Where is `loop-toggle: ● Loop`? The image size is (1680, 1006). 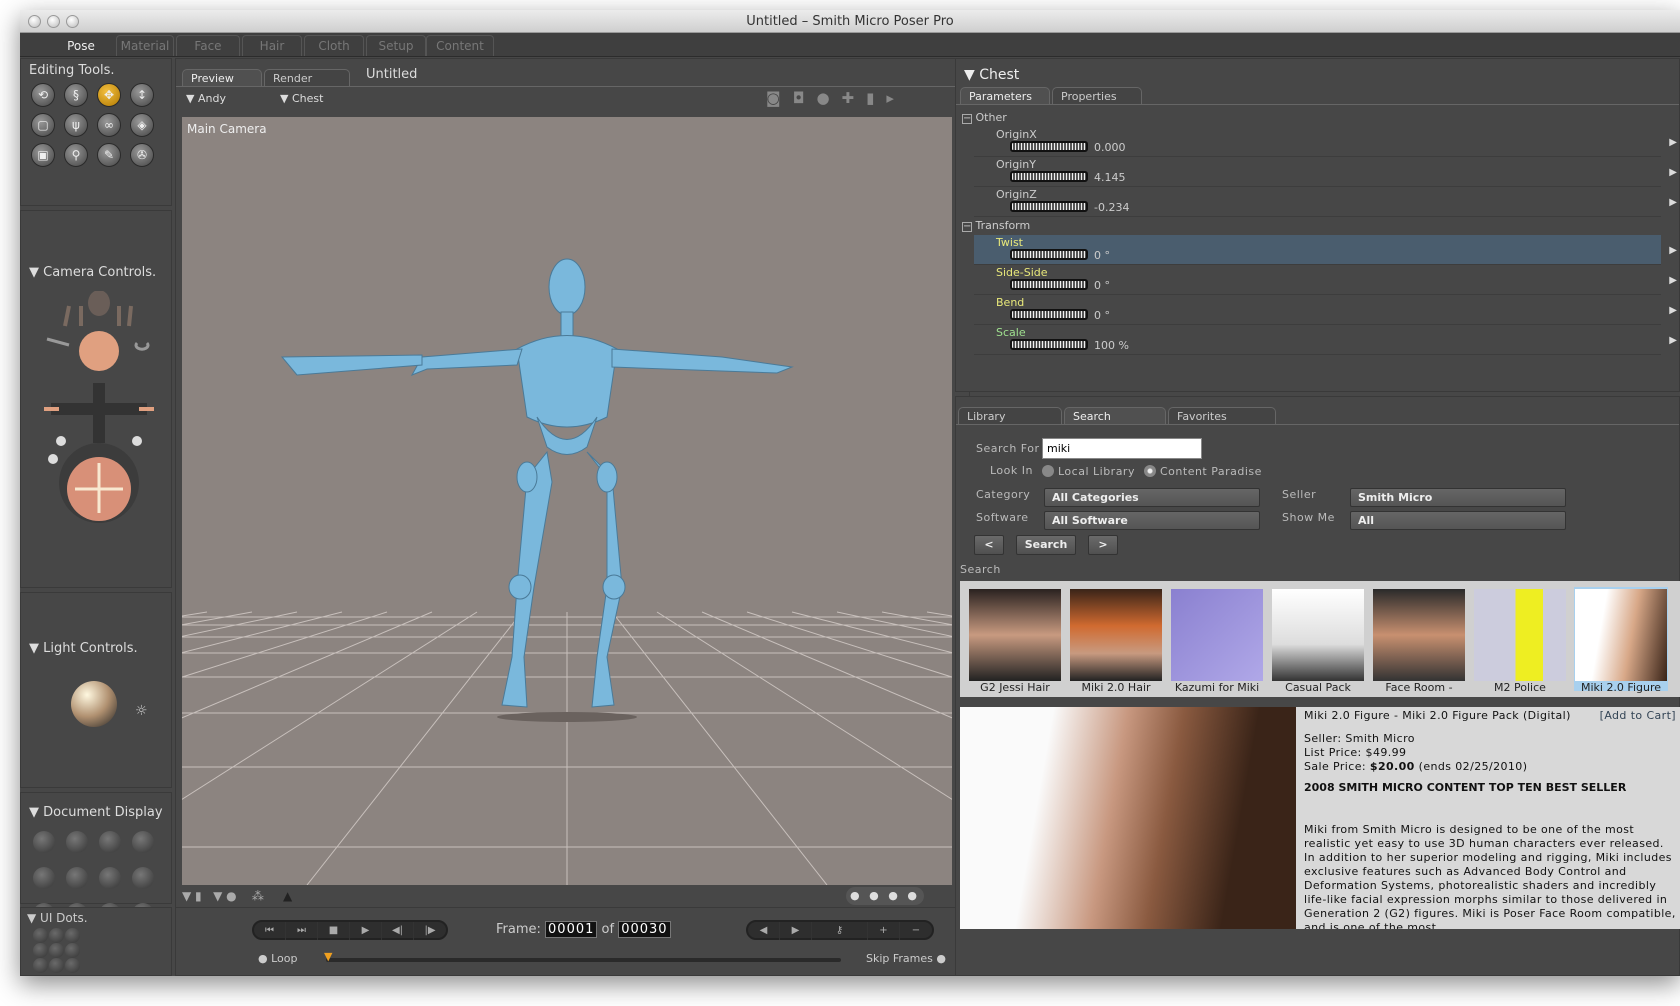 loop-toggle: ● Loop is located at coordinates (278, 958).